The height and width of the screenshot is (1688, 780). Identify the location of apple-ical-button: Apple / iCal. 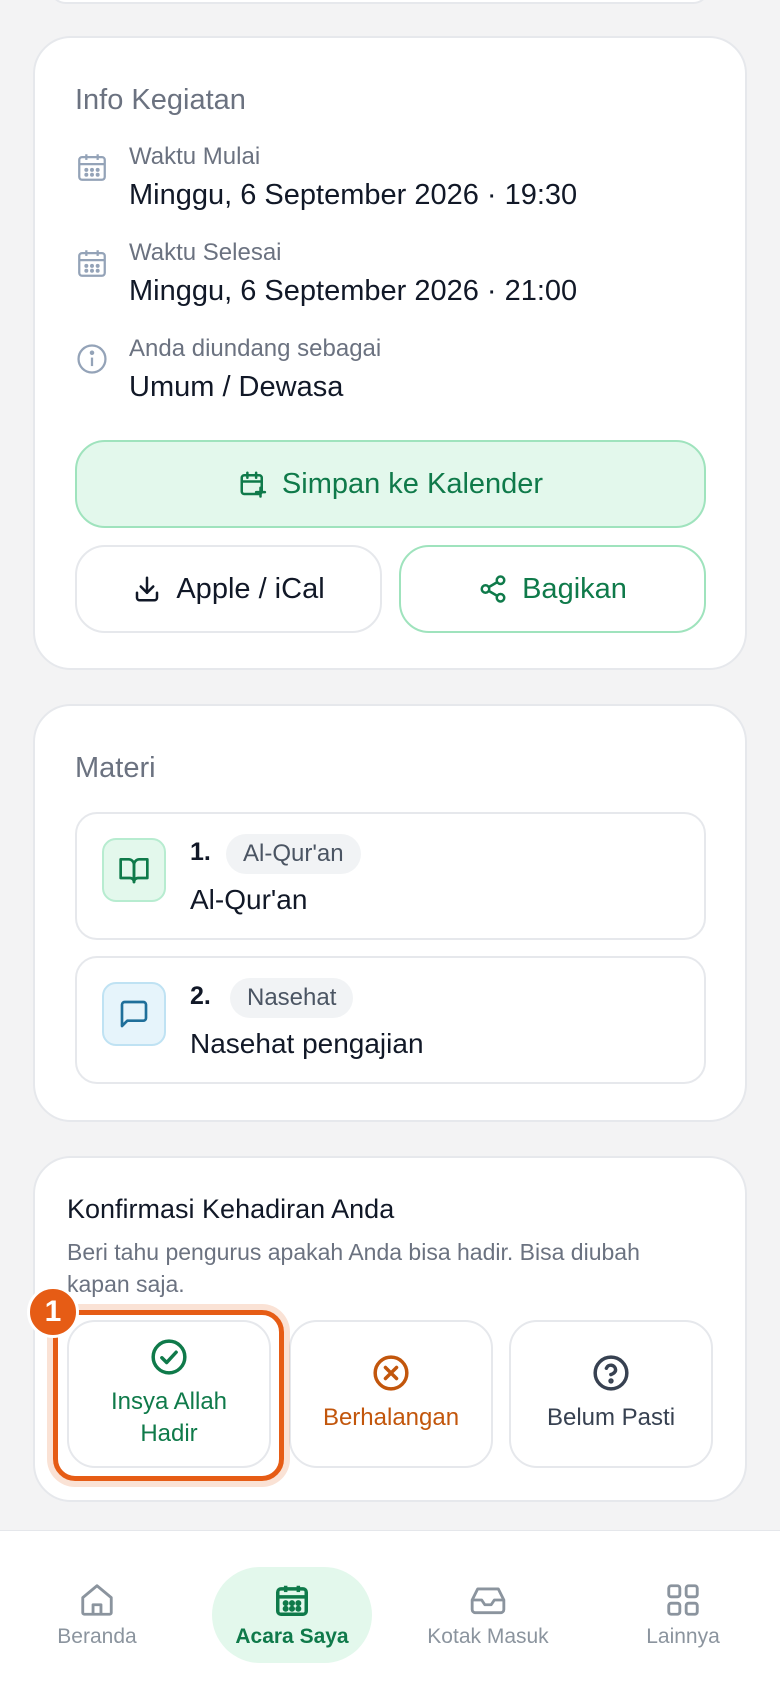
(228, 589).